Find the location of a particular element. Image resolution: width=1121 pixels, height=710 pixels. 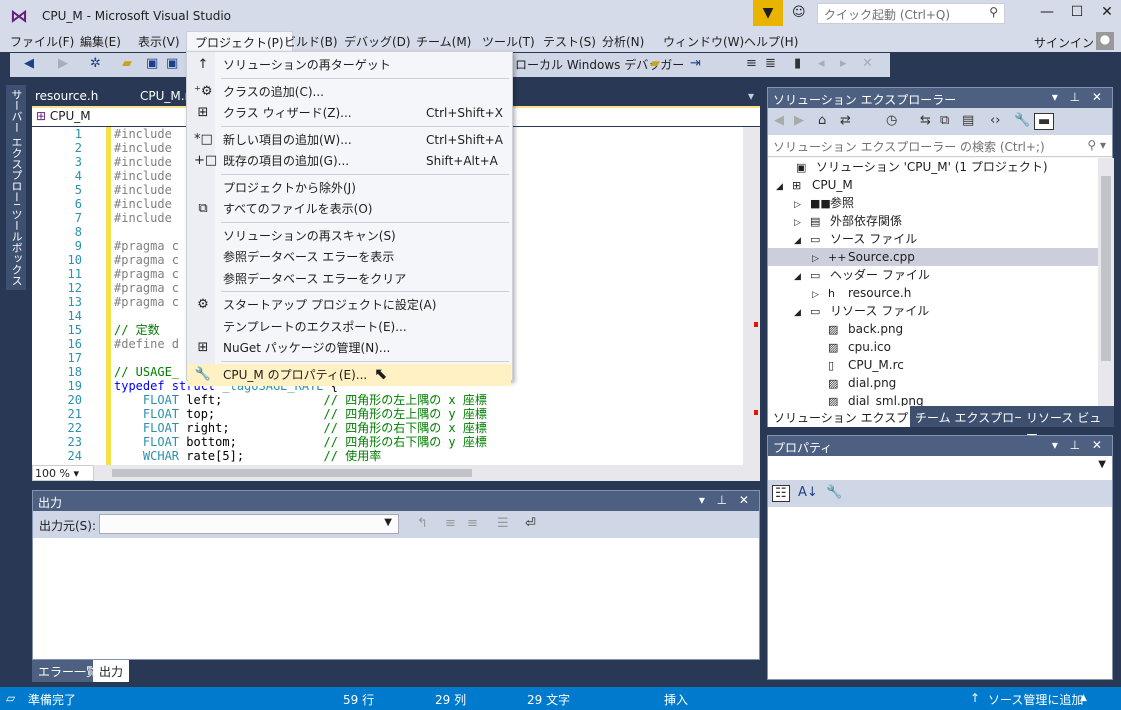

close-button: ✕ is located at coordinates (1107, 12).